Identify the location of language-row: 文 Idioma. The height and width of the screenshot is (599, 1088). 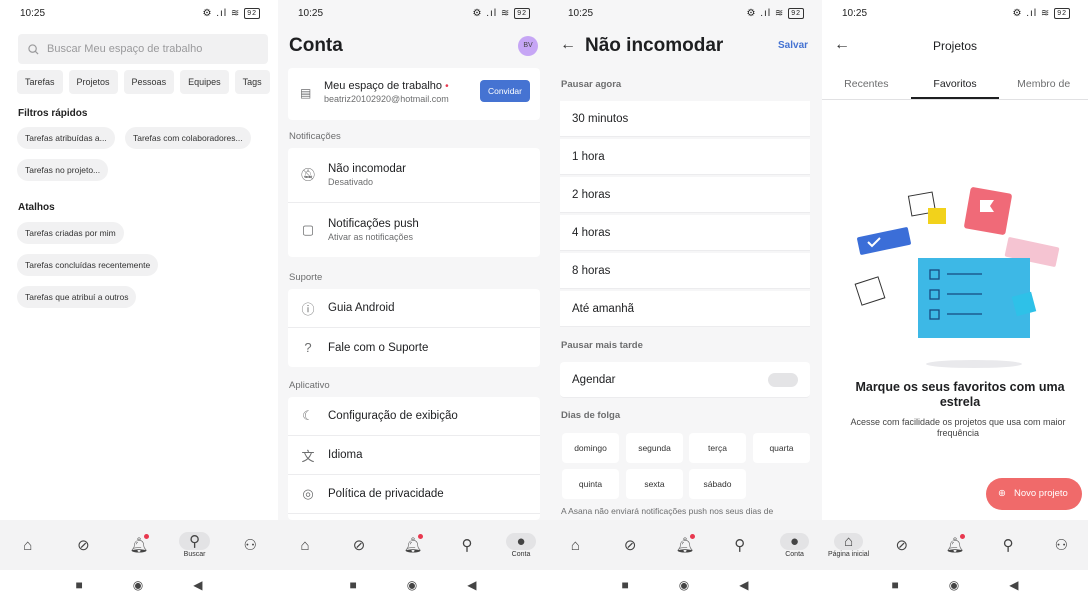
(414, 455).